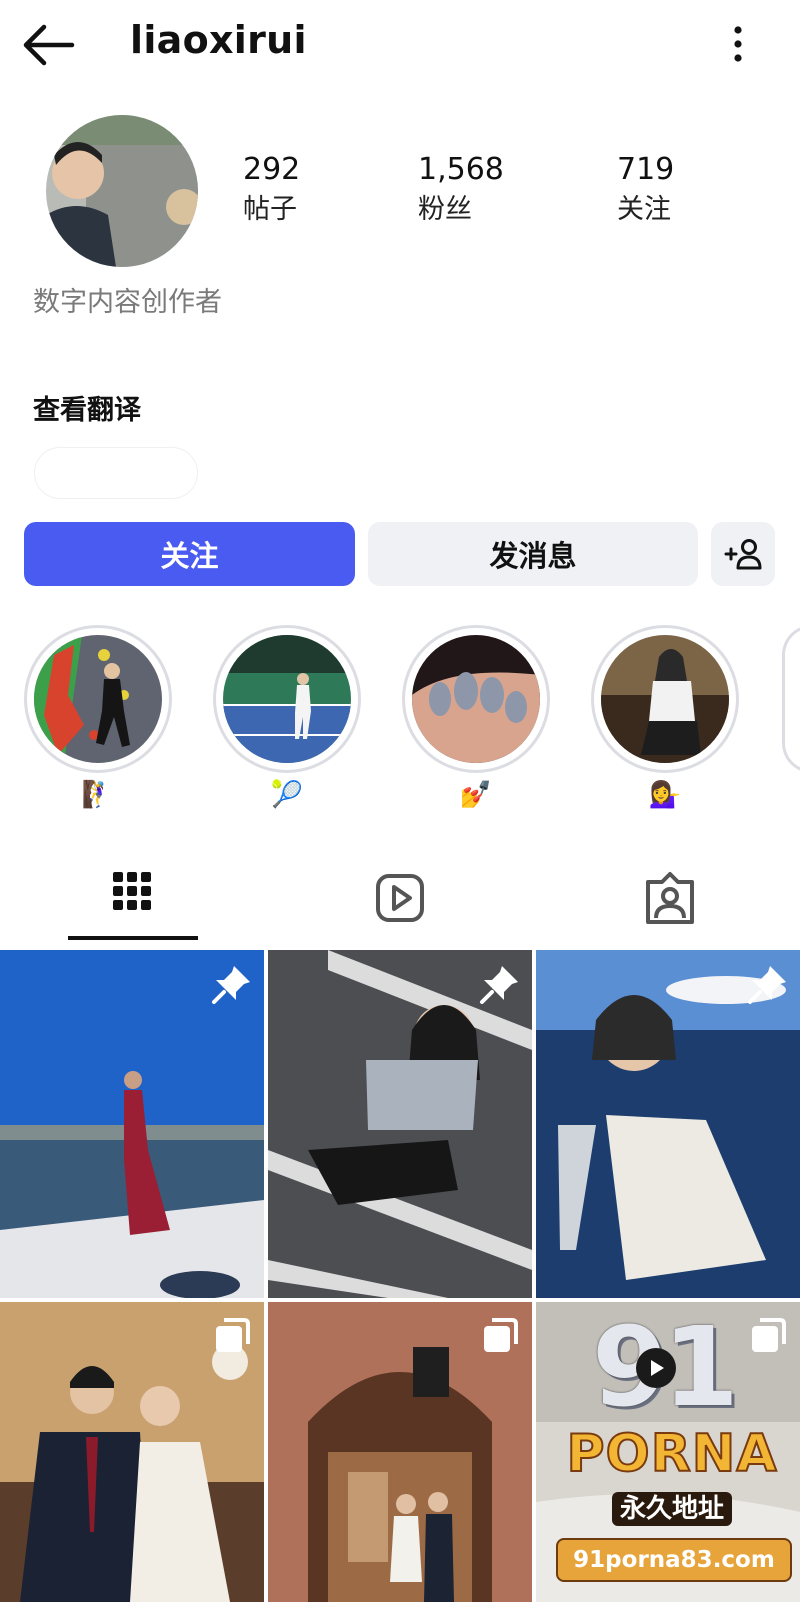  Describe the element at coordinates (674, 1560) in the screenshot. I see `watermark-url: 91porna83.com` at that location.